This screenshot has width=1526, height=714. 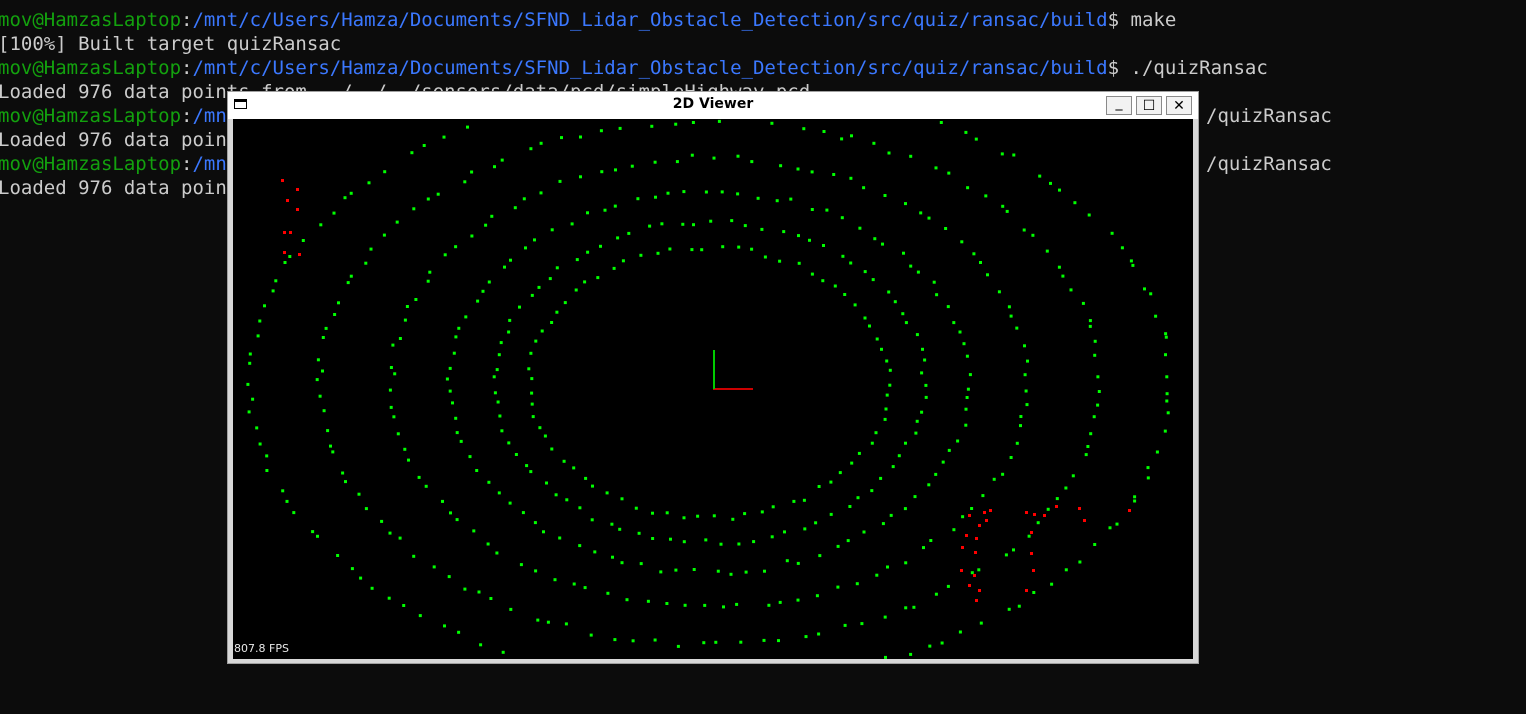 What do you see at coordinates (713, 105) in the screenshot?
I see `viewer-titlebar: 2D Viewer _ ☐ ✕` at bounding box center [713, 105].